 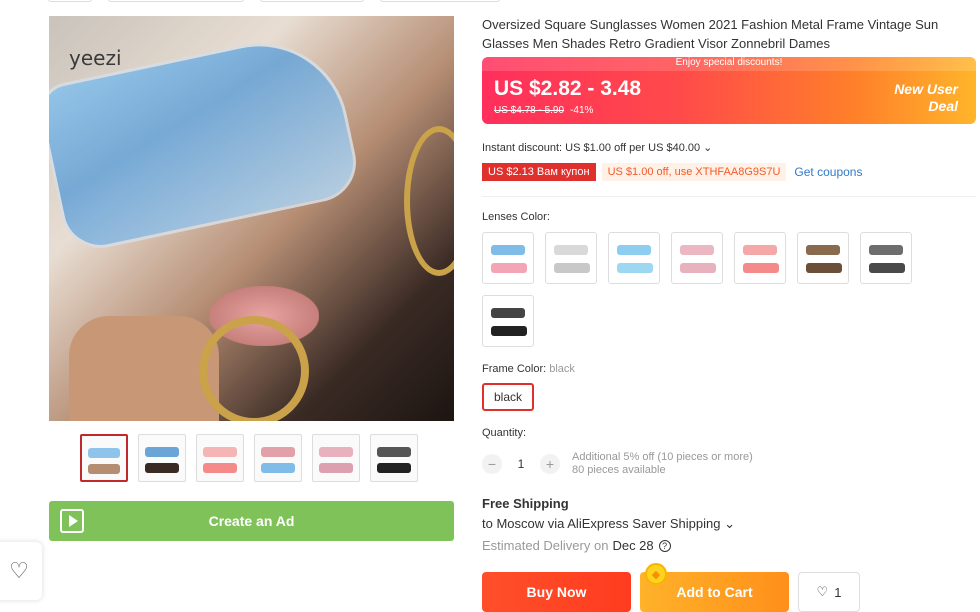 I want to click on original-price-value: US $4.78 - 5.90, so click(x=529, y=110).